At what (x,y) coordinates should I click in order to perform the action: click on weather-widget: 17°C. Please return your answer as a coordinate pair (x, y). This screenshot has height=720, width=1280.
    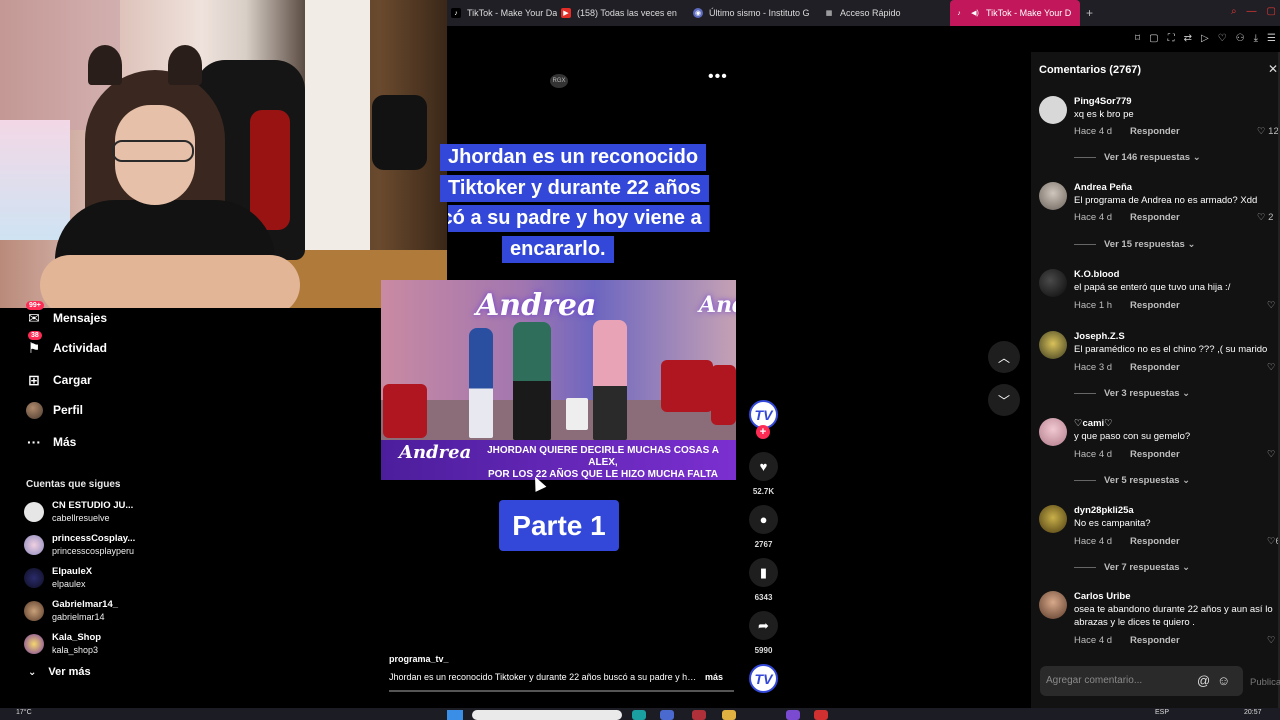
    Looking at the image, I should click on (24, 712).